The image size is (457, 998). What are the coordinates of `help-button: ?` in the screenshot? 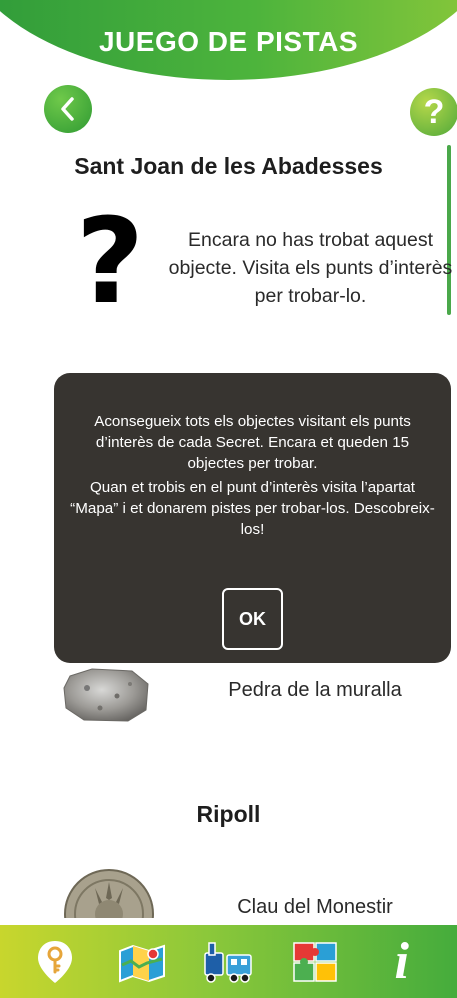 It's located at (433, 112).